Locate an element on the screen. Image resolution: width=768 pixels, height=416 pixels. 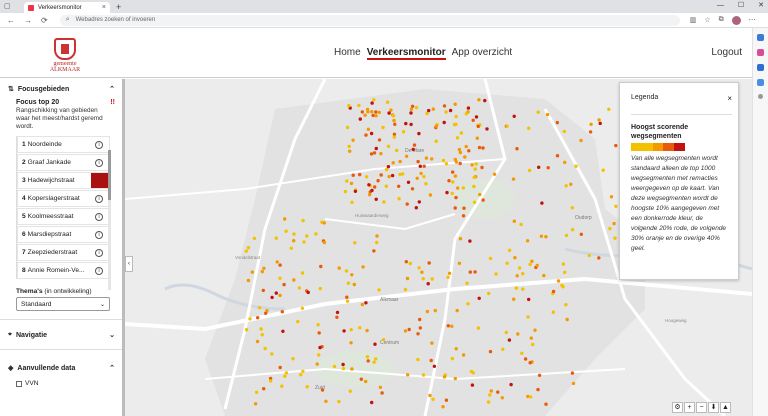
legend-close-icon: × is located at coordinates (729, 98).